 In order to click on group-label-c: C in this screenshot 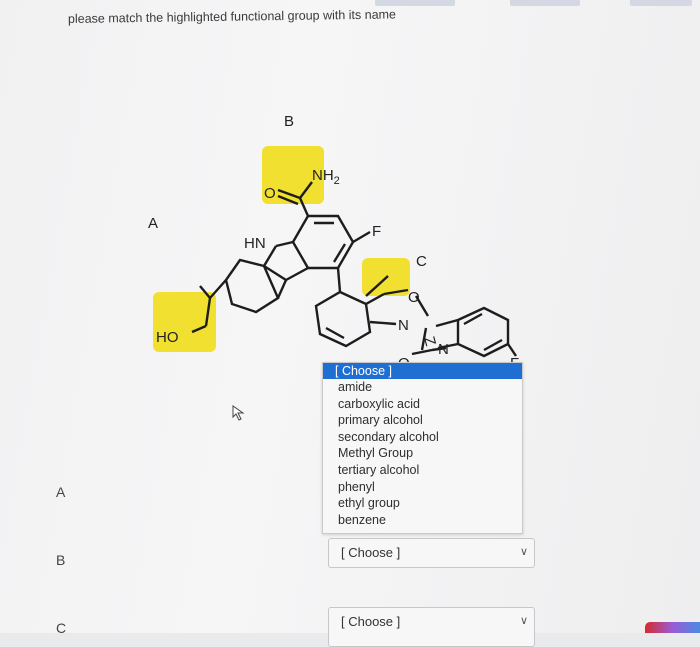, I will do `click(421, 261)`.